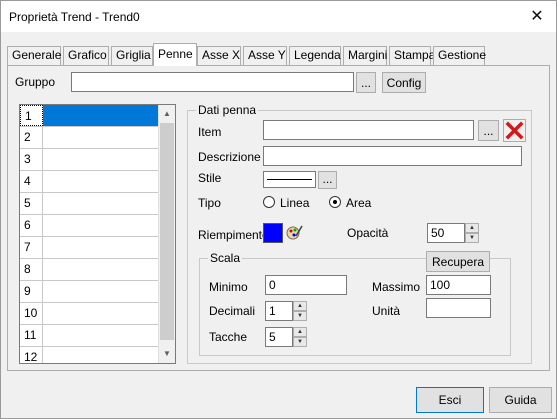 The image size is (557, 419). What do you see at coordinates (175, 54) in the screenshot?
I see `tab-penne: Penne` at bounding box center [175, 54].